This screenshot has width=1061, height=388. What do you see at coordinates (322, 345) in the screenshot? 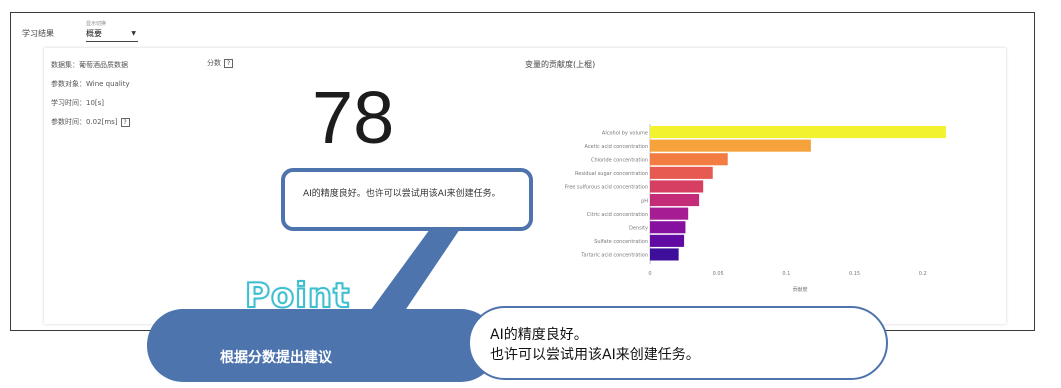
I see `point-banner` at bounding box center [322, 345].